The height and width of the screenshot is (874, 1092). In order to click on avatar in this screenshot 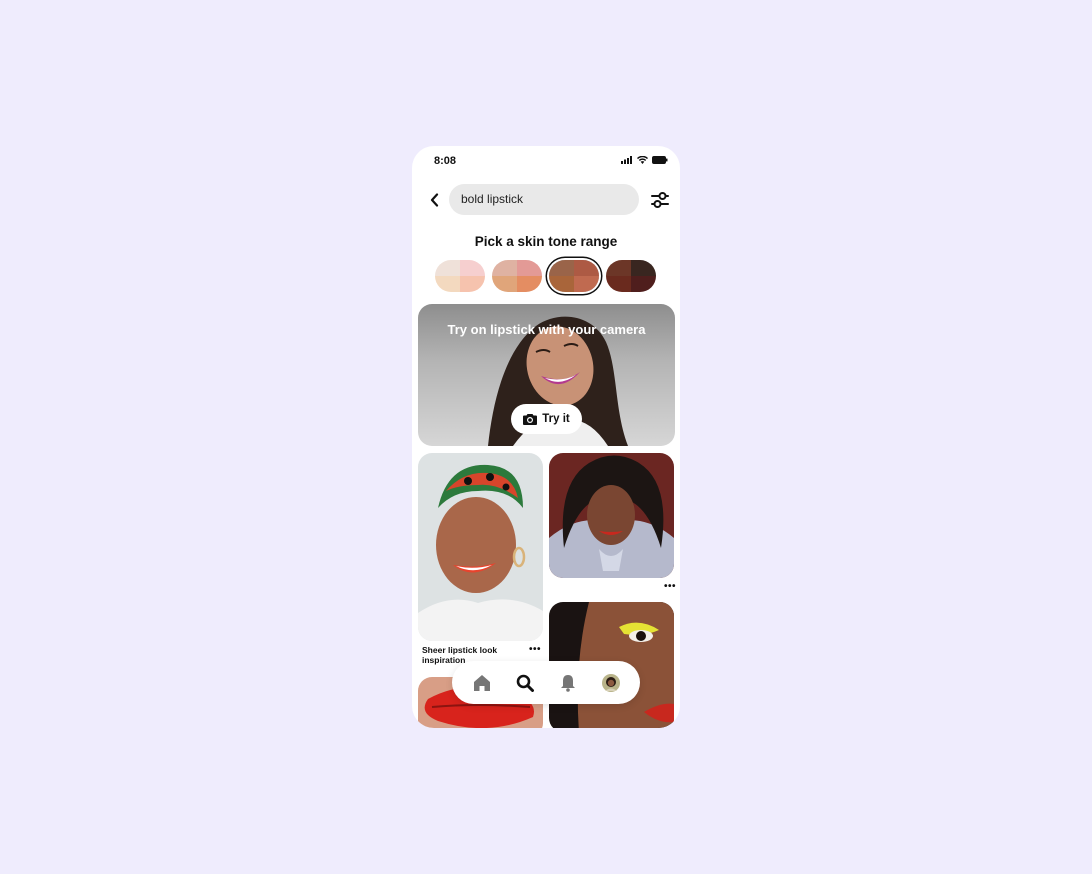, I will do `click(610, 682)`.